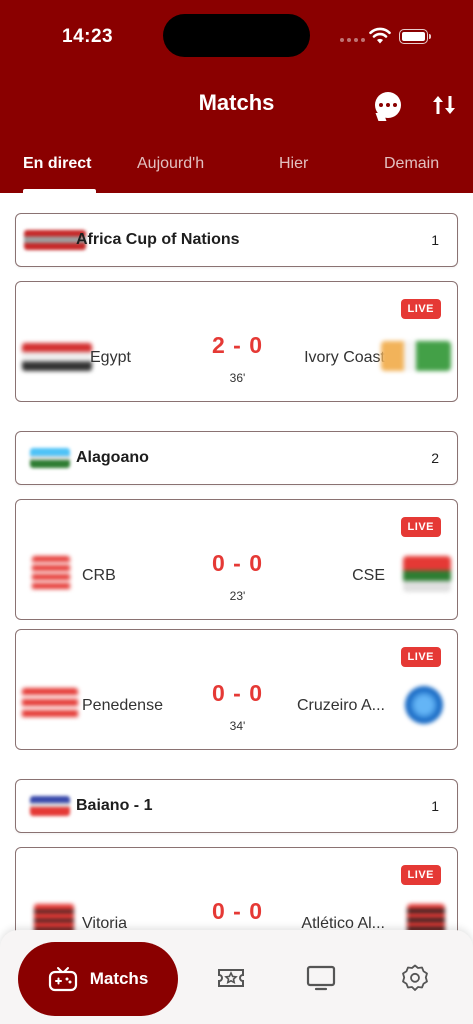  Describe the element at coordinates (231, 978) in the screenshot. I see `ticket-icon` at that location.